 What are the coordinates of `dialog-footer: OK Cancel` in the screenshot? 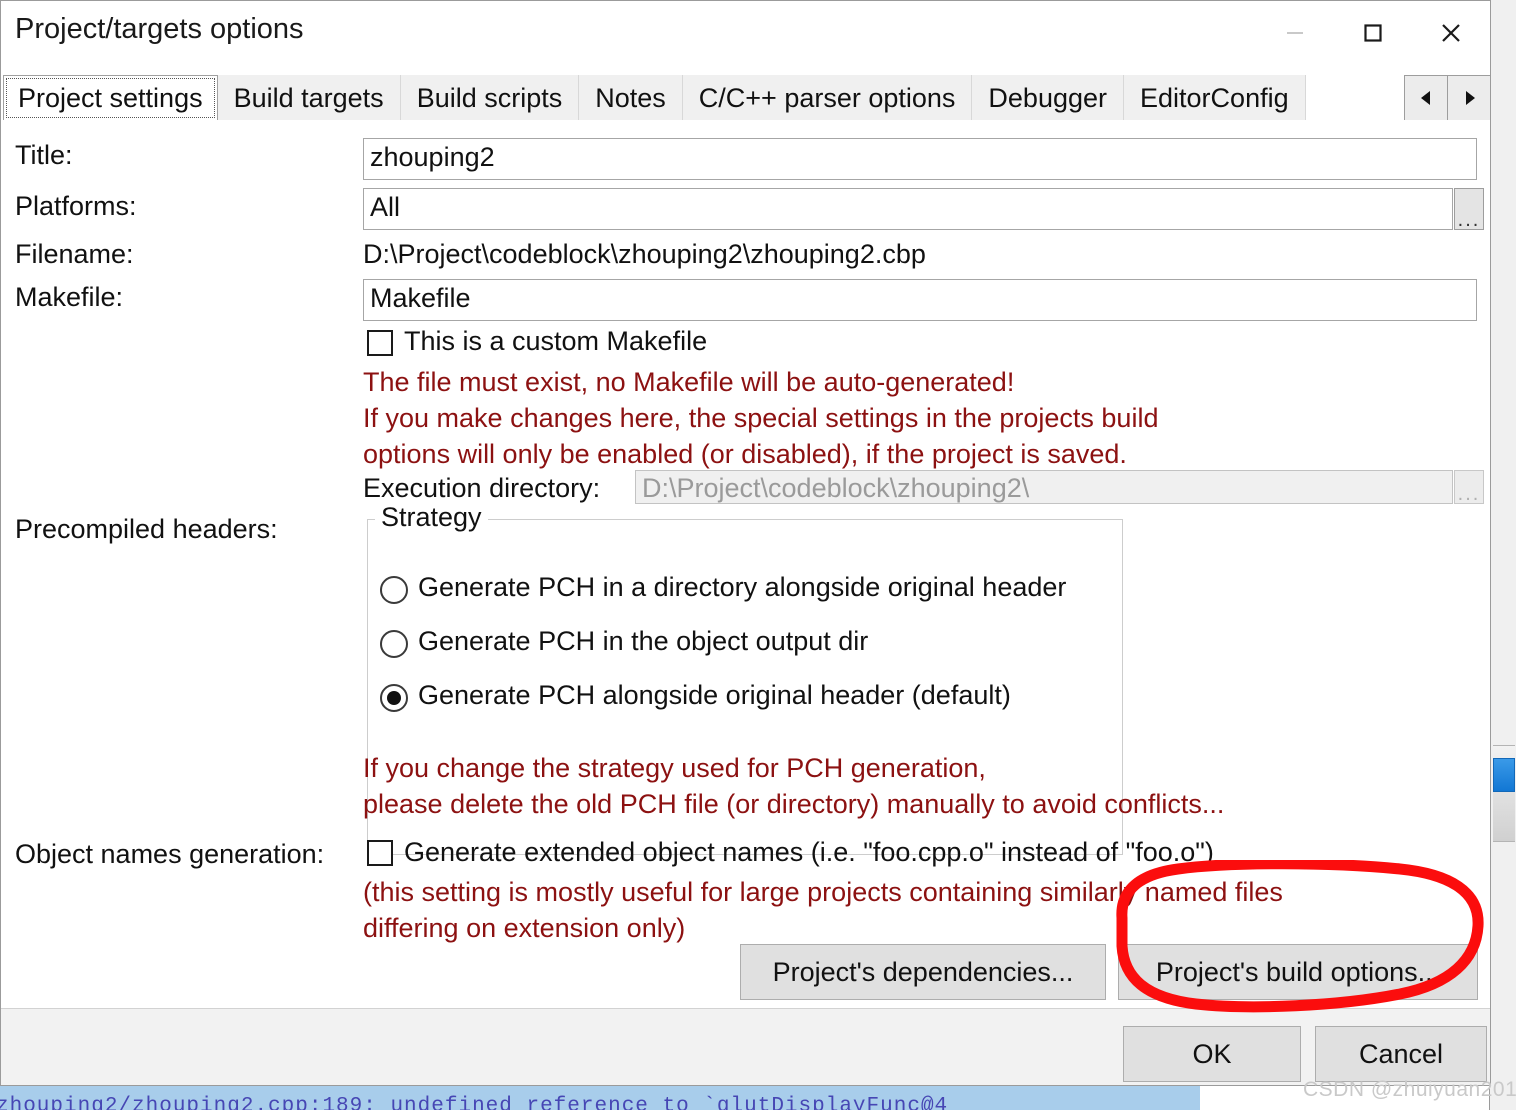 It's located at (745, 1046).